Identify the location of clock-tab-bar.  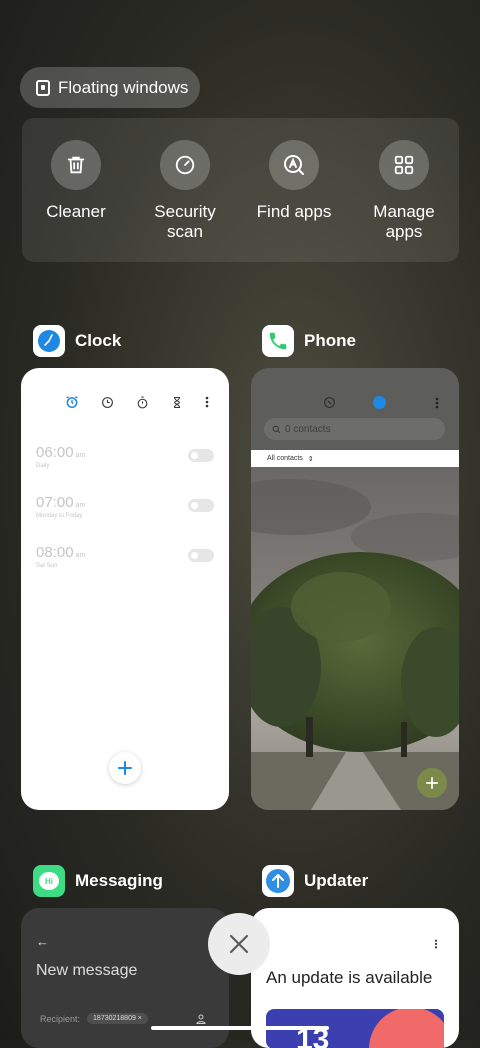
(137, 402).